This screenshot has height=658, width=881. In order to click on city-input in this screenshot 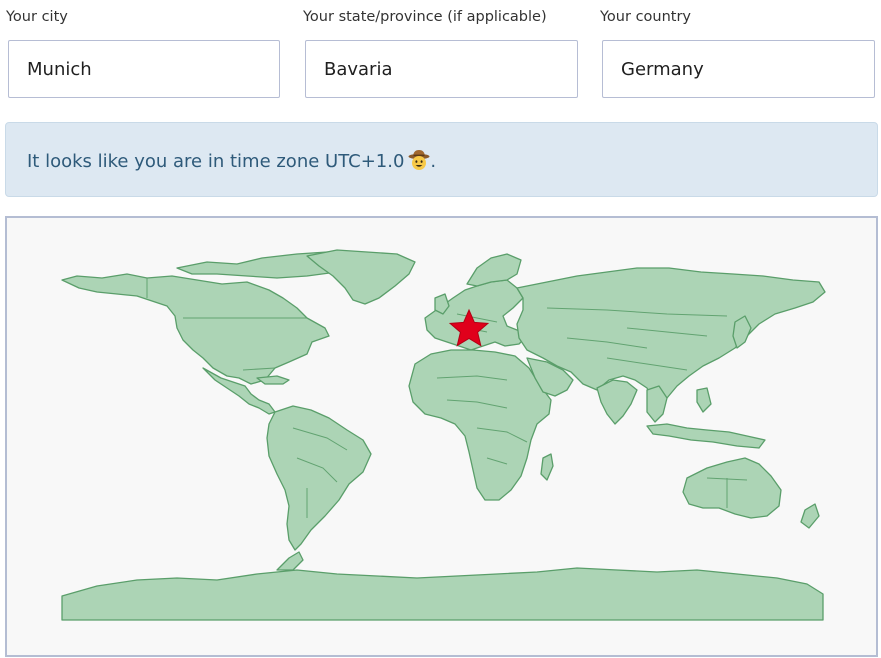, I will do `click(144, 69)`.